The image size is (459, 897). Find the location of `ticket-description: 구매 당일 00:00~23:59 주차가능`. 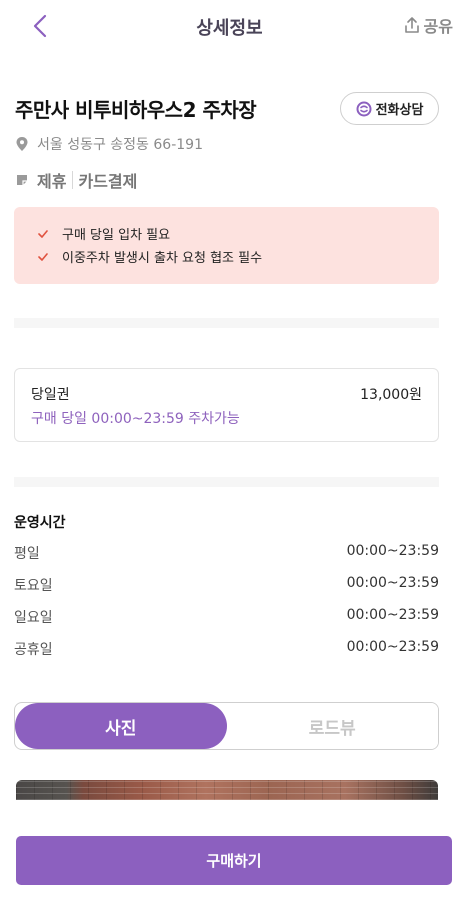

ticket-description: 구매 당일 00:00~23:59 주차가능 is located at coordinates (135, 419).